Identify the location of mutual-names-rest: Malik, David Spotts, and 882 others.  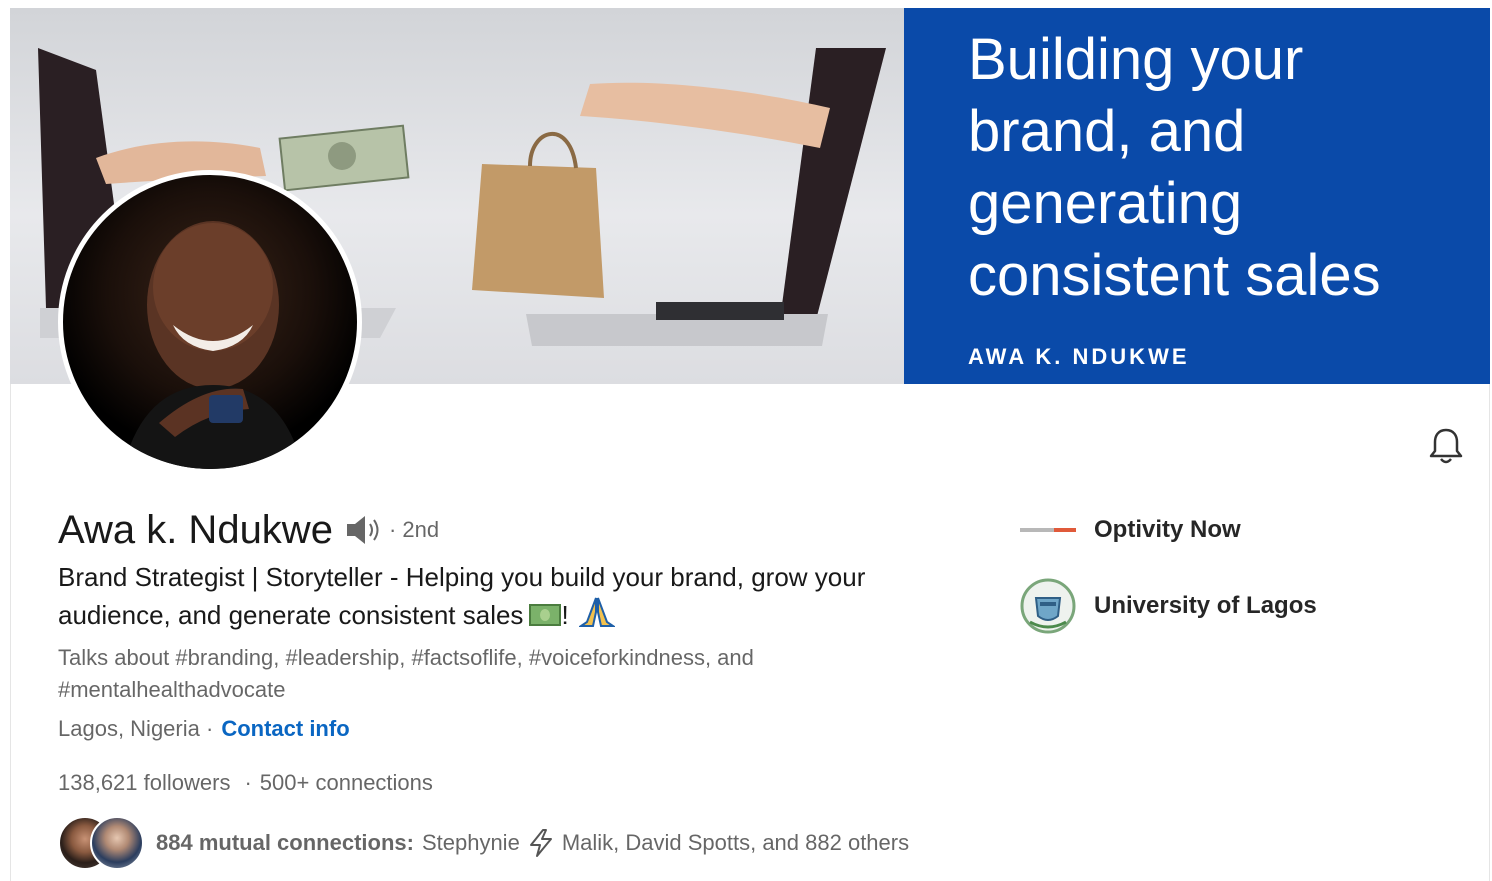
(735, 842).